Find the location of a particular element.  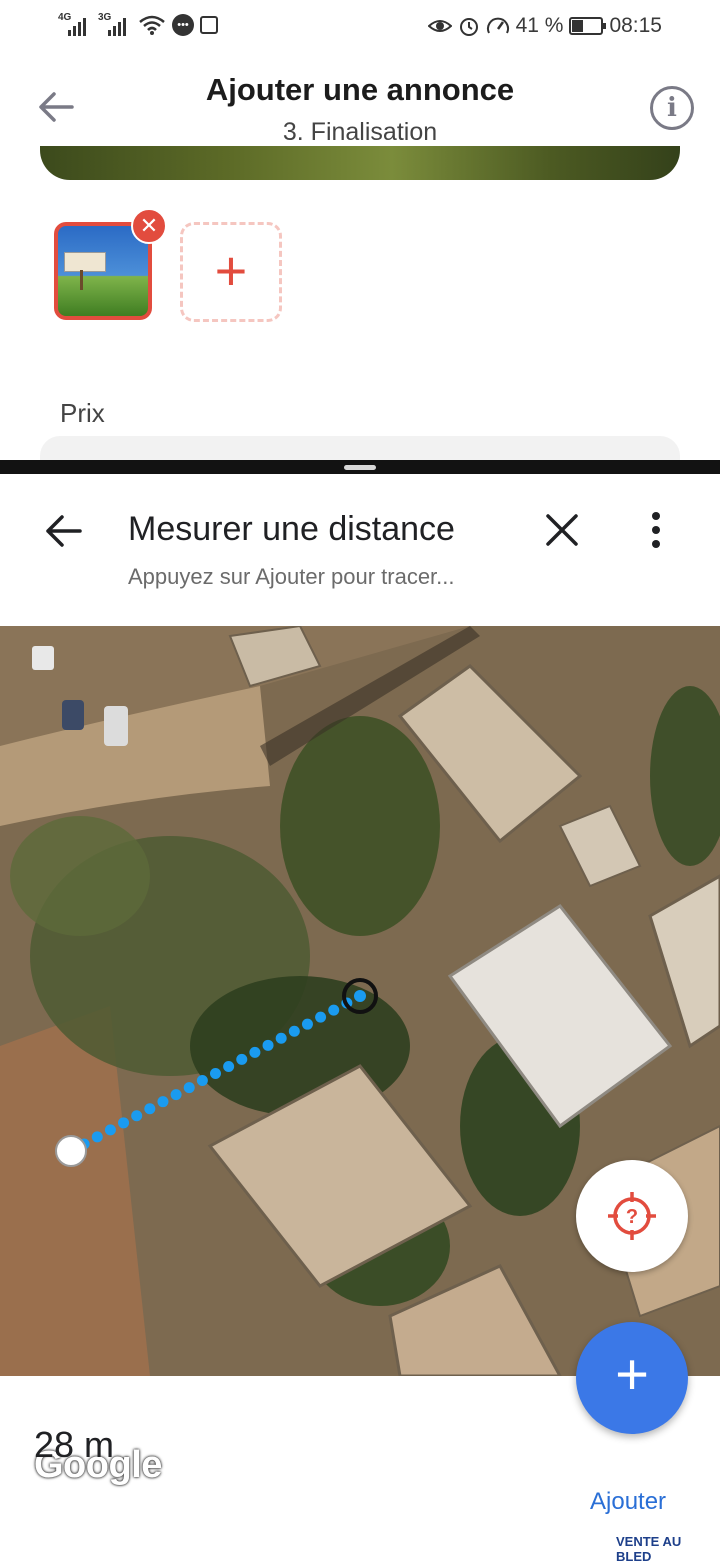

battery-percent: 41 % is located at coordinates (539, 25).